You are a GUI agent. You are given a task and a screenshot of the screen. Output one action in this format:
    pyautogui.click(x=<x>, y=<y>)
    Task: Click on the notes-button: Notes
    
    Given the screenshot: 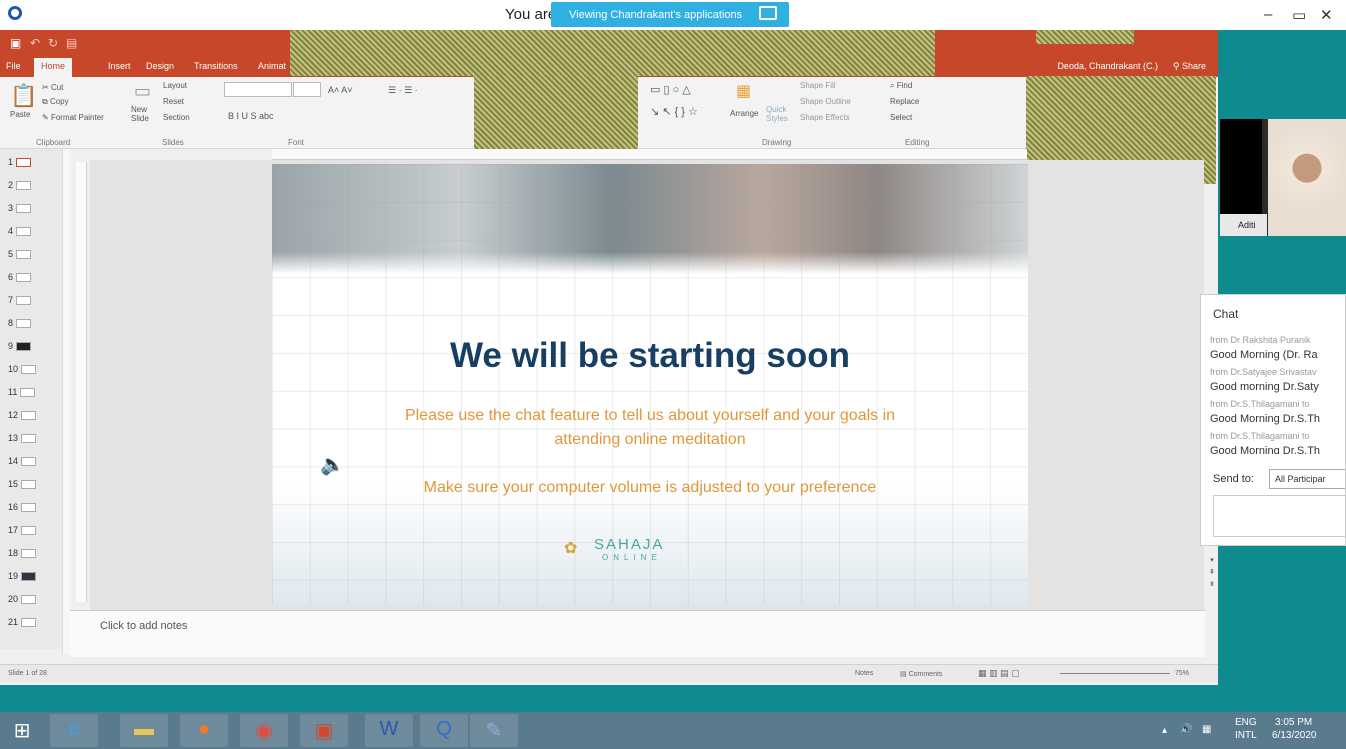 What is the action you would take?
    pyautogui.click(x=864, y=673)
    